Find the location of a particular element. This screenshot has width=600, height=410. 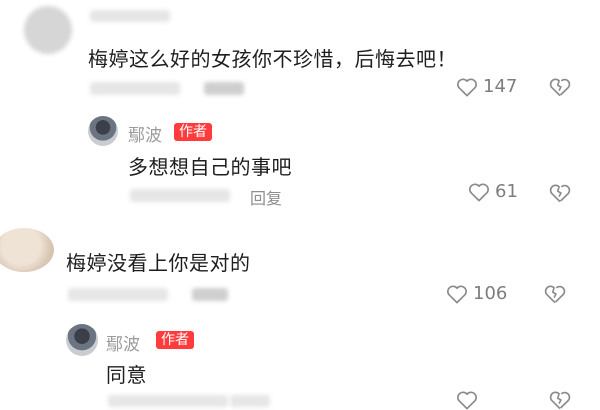

like-count: 147 is located at coordinates (500, 86).